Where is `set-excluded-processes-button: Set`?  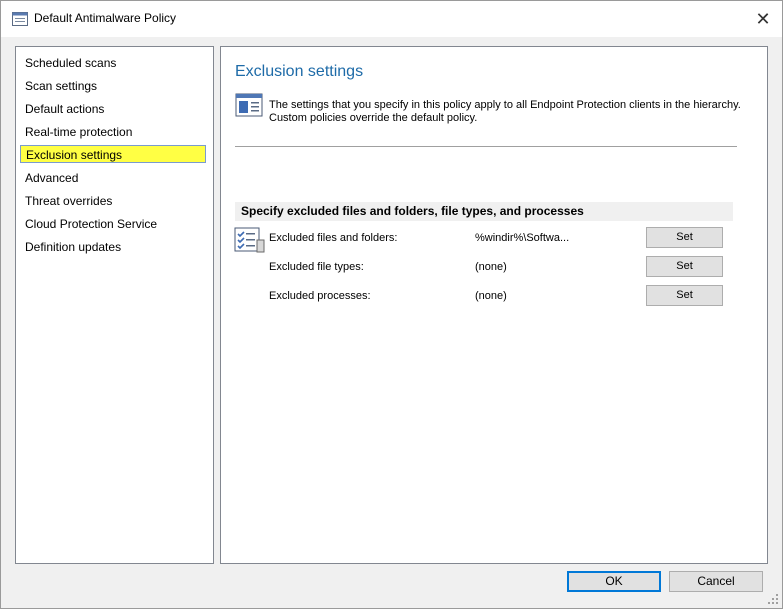 set-excluded-processes-button: Set is located at coordinates (684, 295).